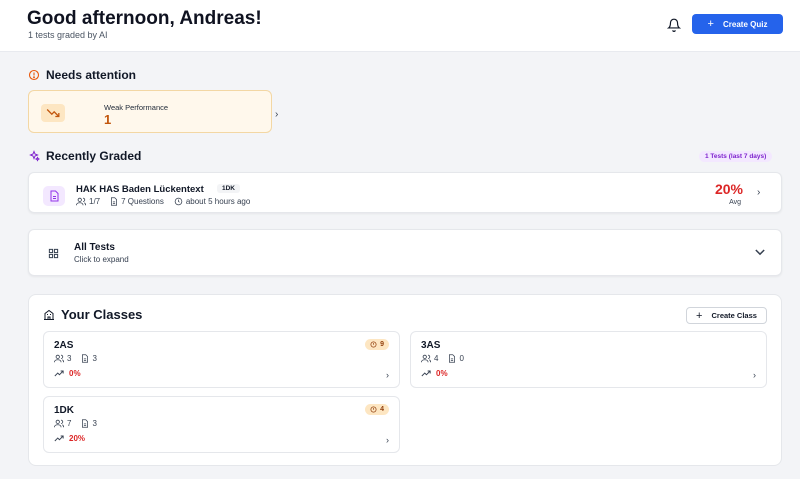 The width and height of the screenshot is (800, 479). What do you see at coordinates (68, 35) in the screenshot?
I see `greeting-subtitle: 1 tests graded by AI` at bounding box center [68, 35].